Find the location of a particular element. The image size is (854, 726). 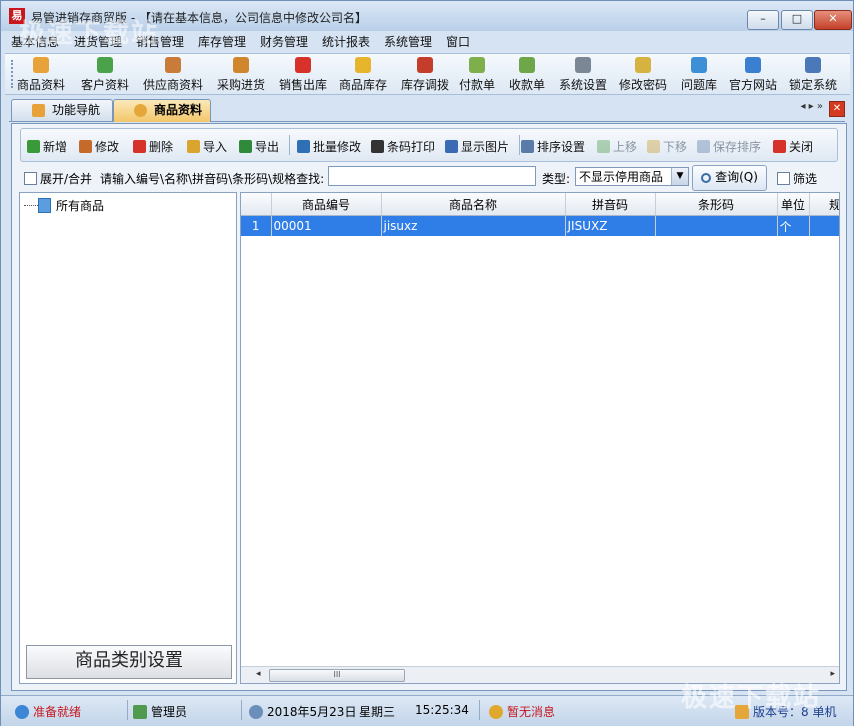

scroll-left-icon: ◂ is located at coordinates (258, 674).